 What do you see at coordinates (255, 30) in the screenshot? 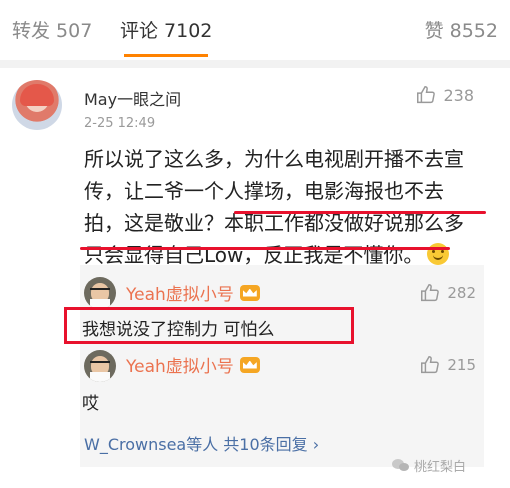
I see `tab-bar: 转发 507 评论 7102 赞 8552` at bounding box center [255, 30].